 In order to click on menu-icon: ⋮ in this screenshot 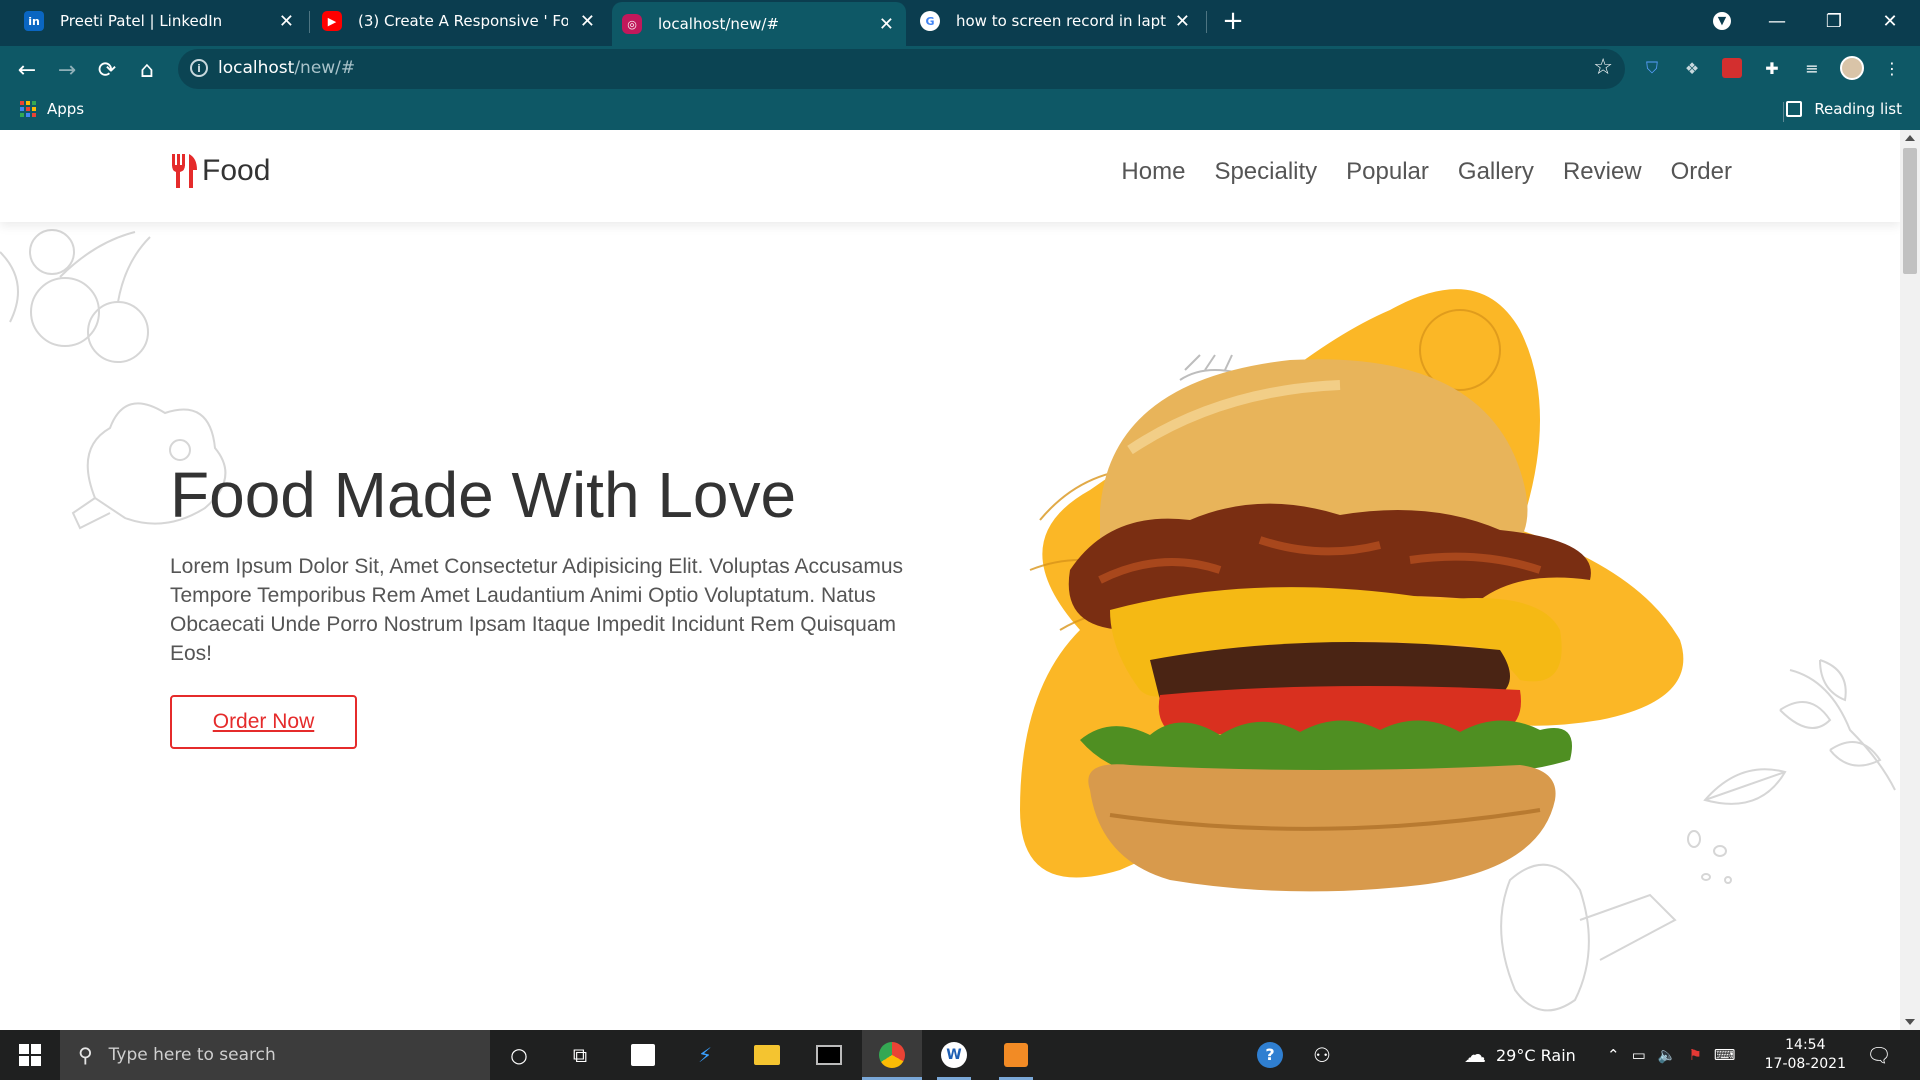, I will do `click(1892, 68)`.